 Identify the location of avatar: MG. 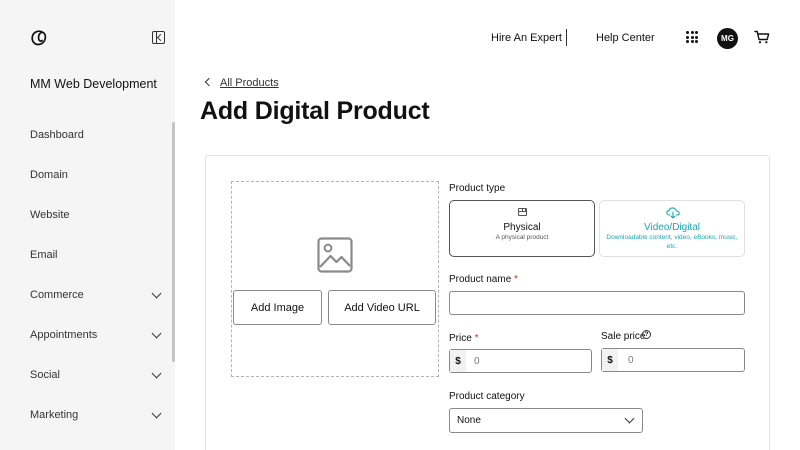
(727, 38).